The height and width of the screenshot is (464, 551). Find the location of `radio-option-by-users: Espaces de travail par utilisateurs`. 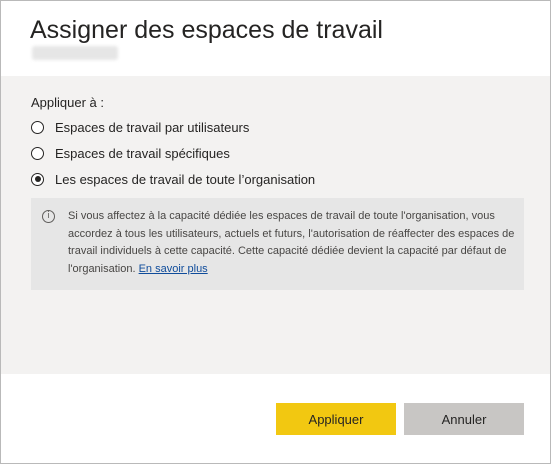

radio-option-by-users: Espaces de travail par utilisateurs is located at coordinates (140, 127).